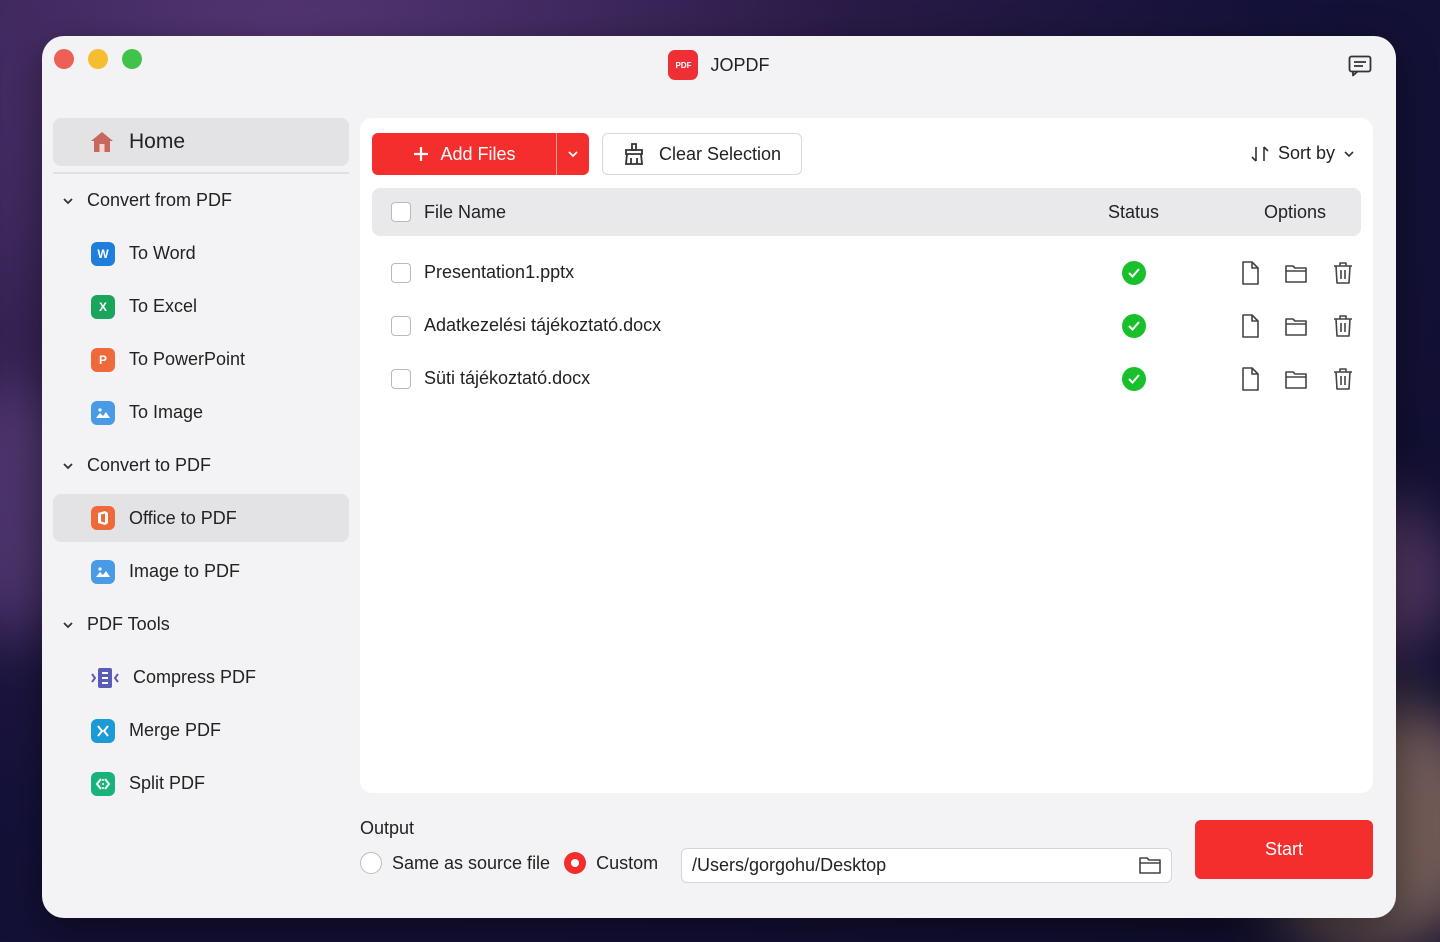 This screenshot has height=942, width=1440. Describe the element at coordinates (1260, 153) in the screenshot. I see `sort-icon` at that location.